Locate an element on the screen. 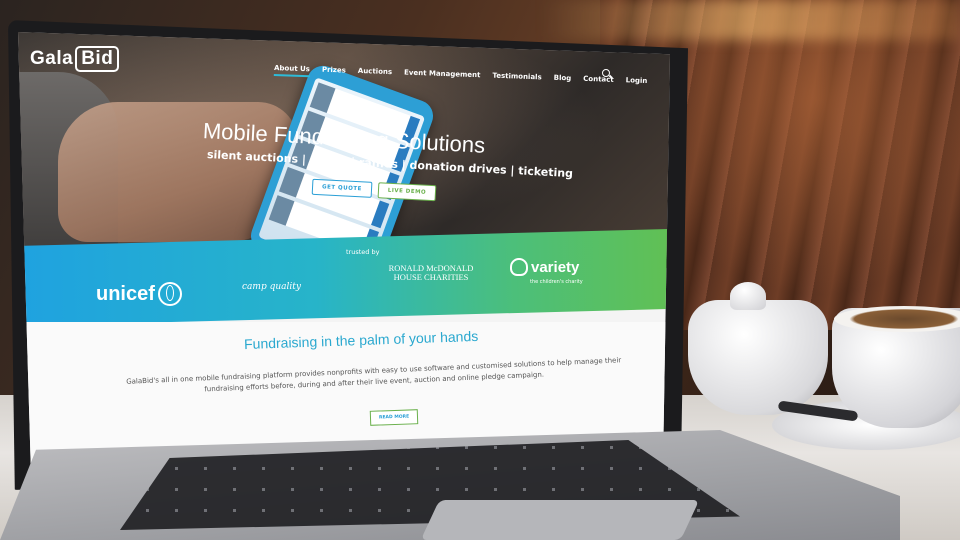 The image size is (960, 540). nav-login: Login is located at coordinates (636, 82).